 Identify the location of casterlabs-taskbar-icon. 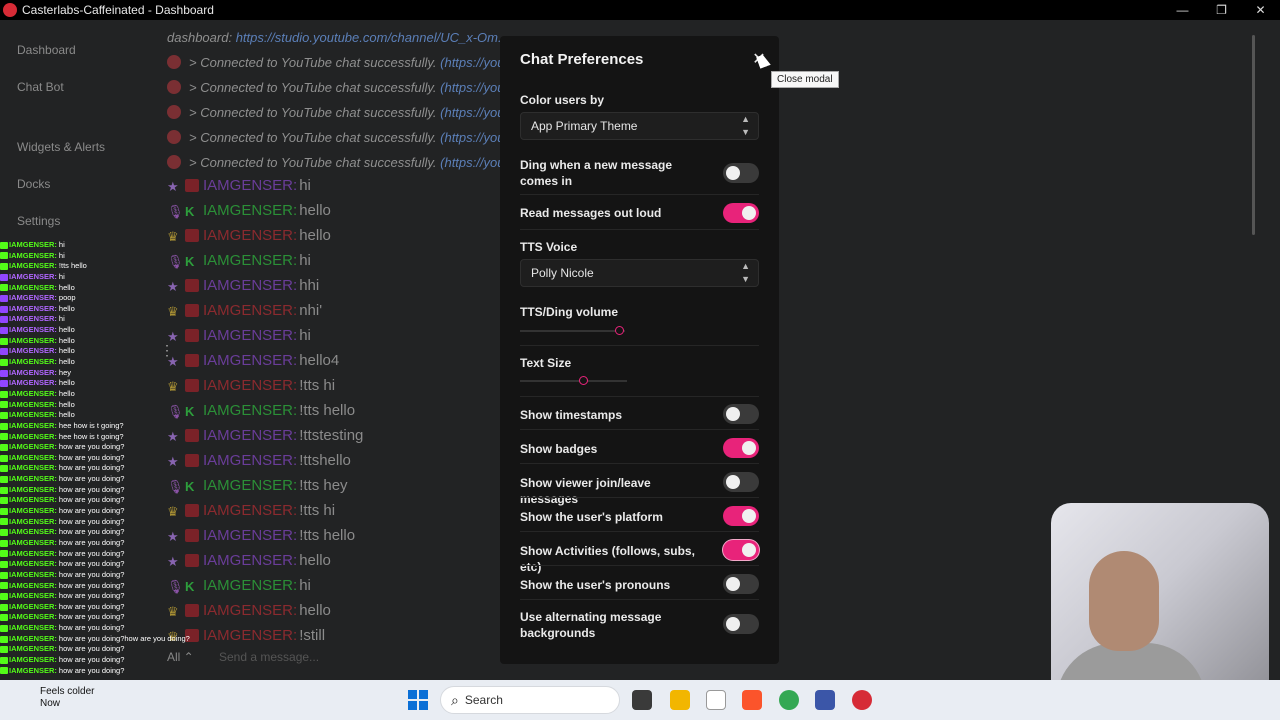
(862, 700).